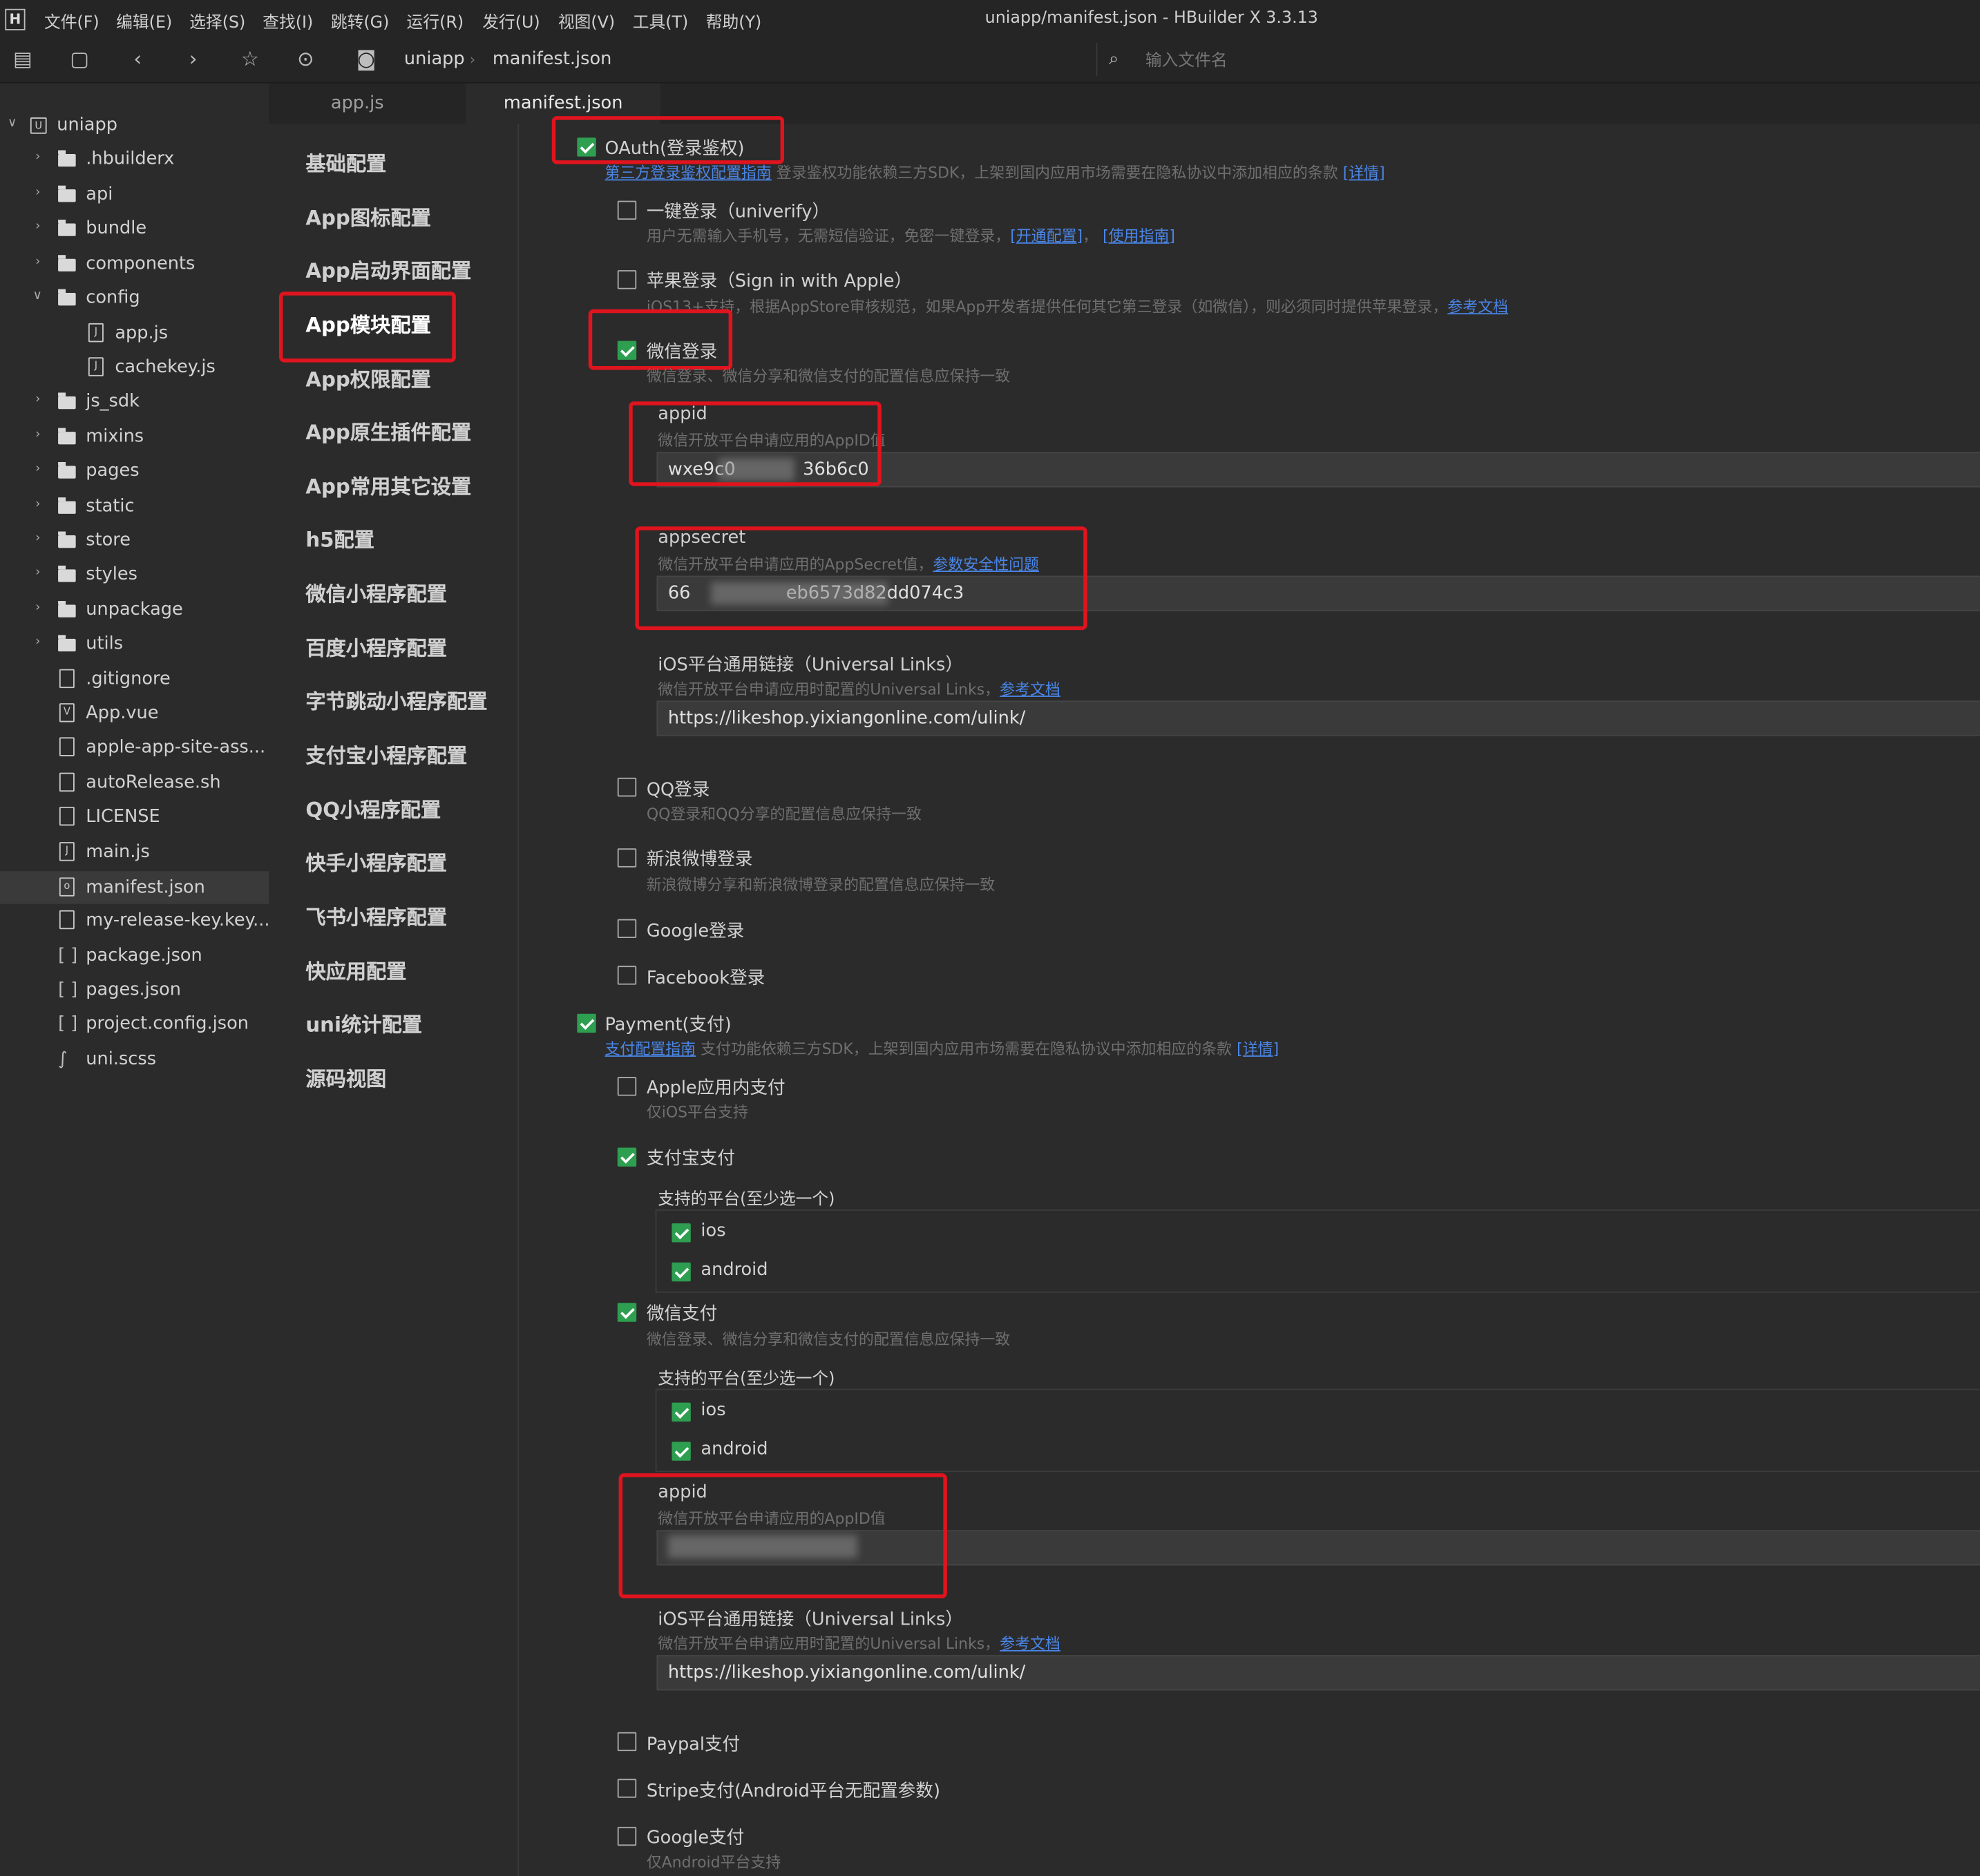  What do you see at coordinates (135, 266) in the screenshot?
I see `tree-item-components: › components` at bounding box center [135, 266].